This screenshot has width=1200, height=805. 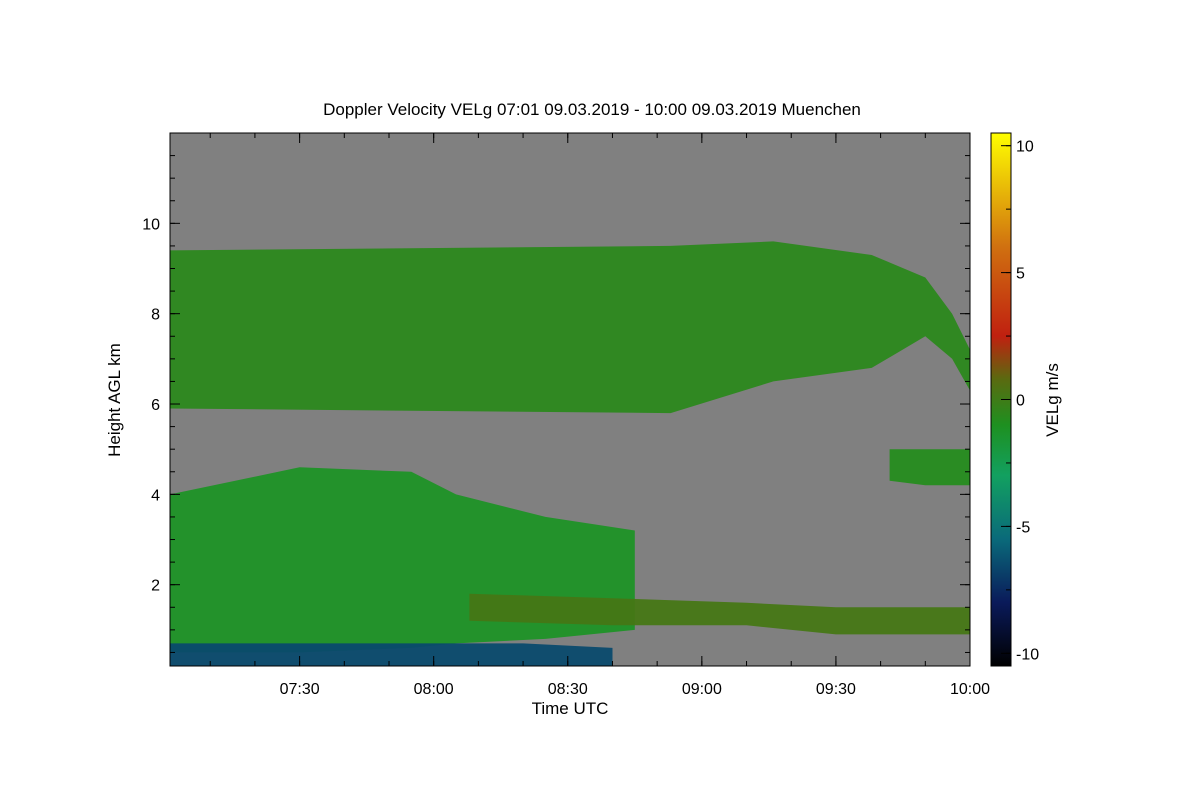 What do you see at coordinates (434, 689) in the screenshot?
I see `x-tick-label: 08:00` at bounding box center [434, 689].